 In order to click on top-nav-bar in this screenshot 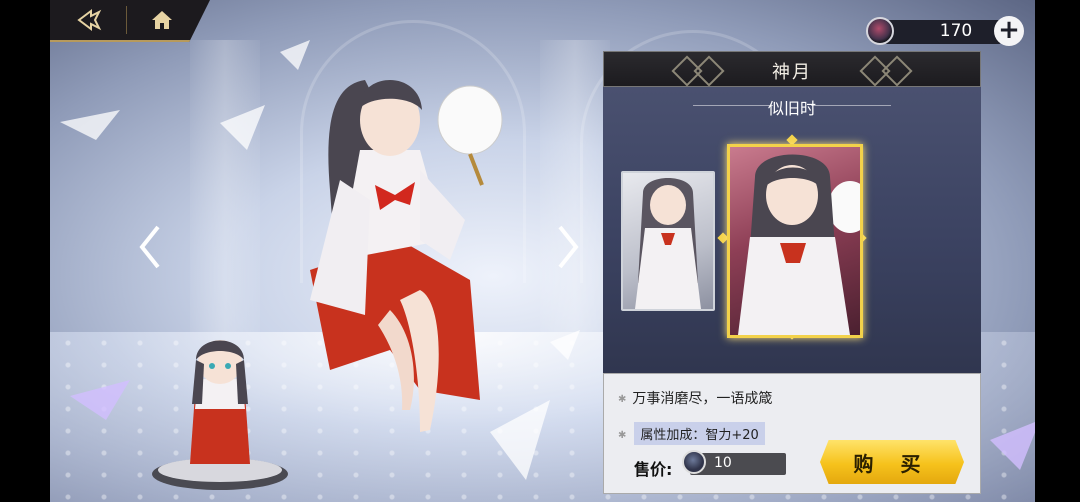, I will do `click(130, 21)`.